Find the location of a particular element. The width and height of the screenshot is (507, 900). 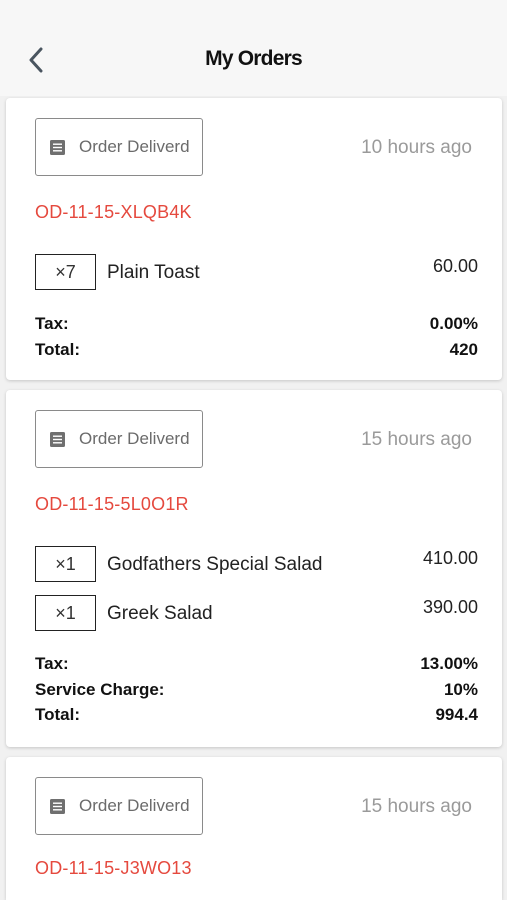

order-item: ×7 Plain Toast 60.00 is located at coordinates (256, 272).